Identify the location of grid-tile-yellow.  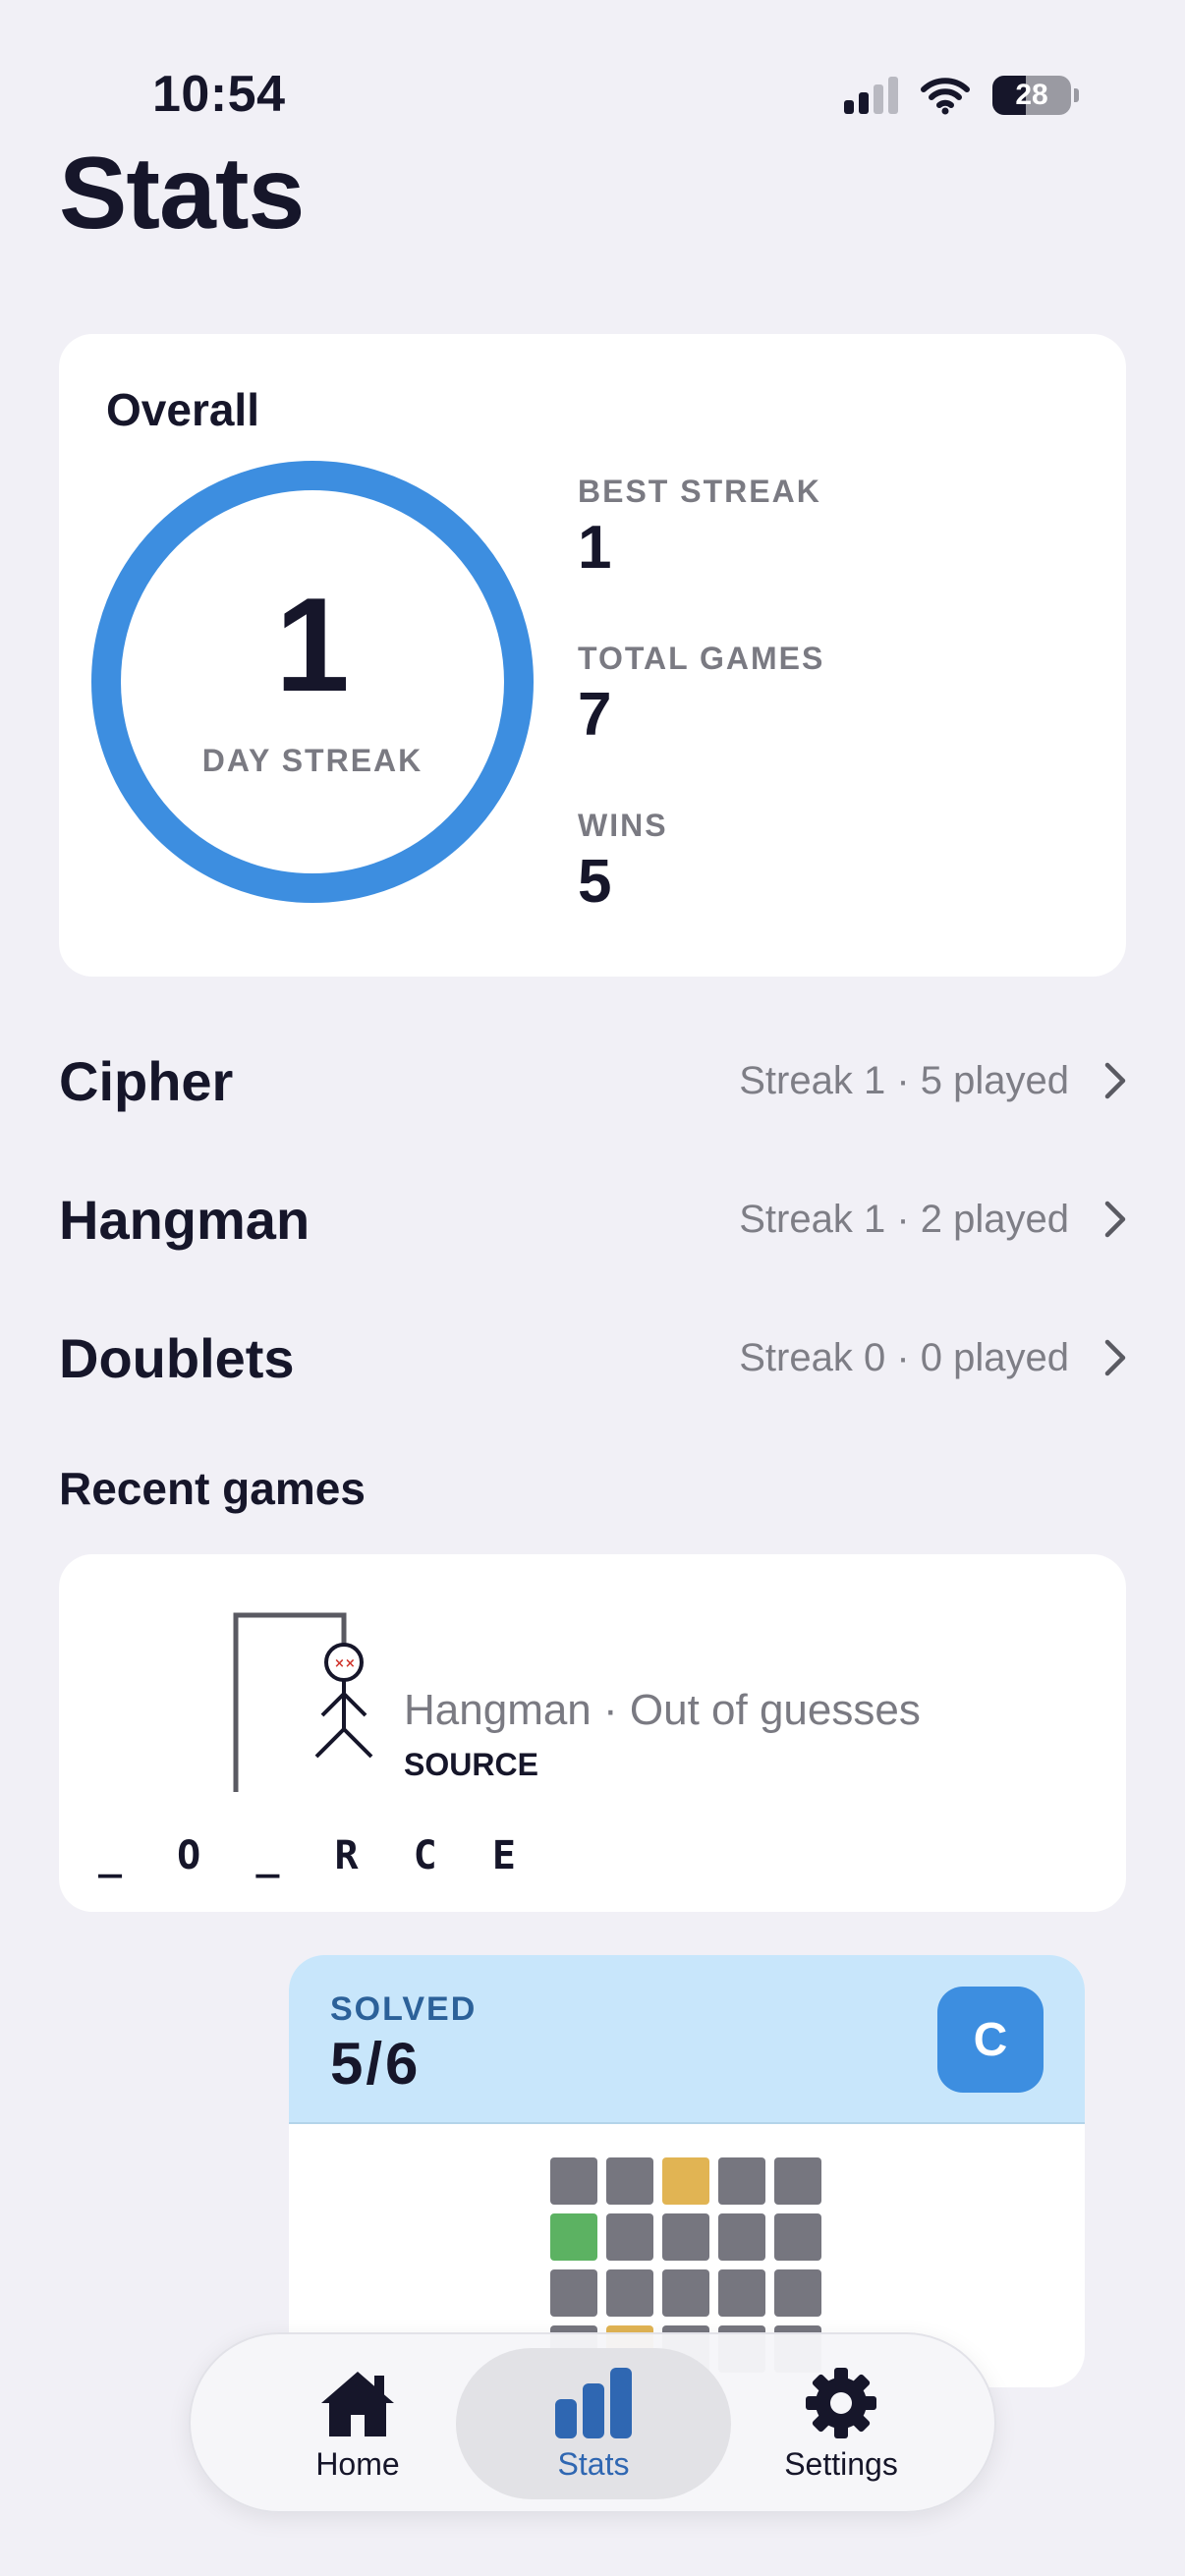
(686, 2181).